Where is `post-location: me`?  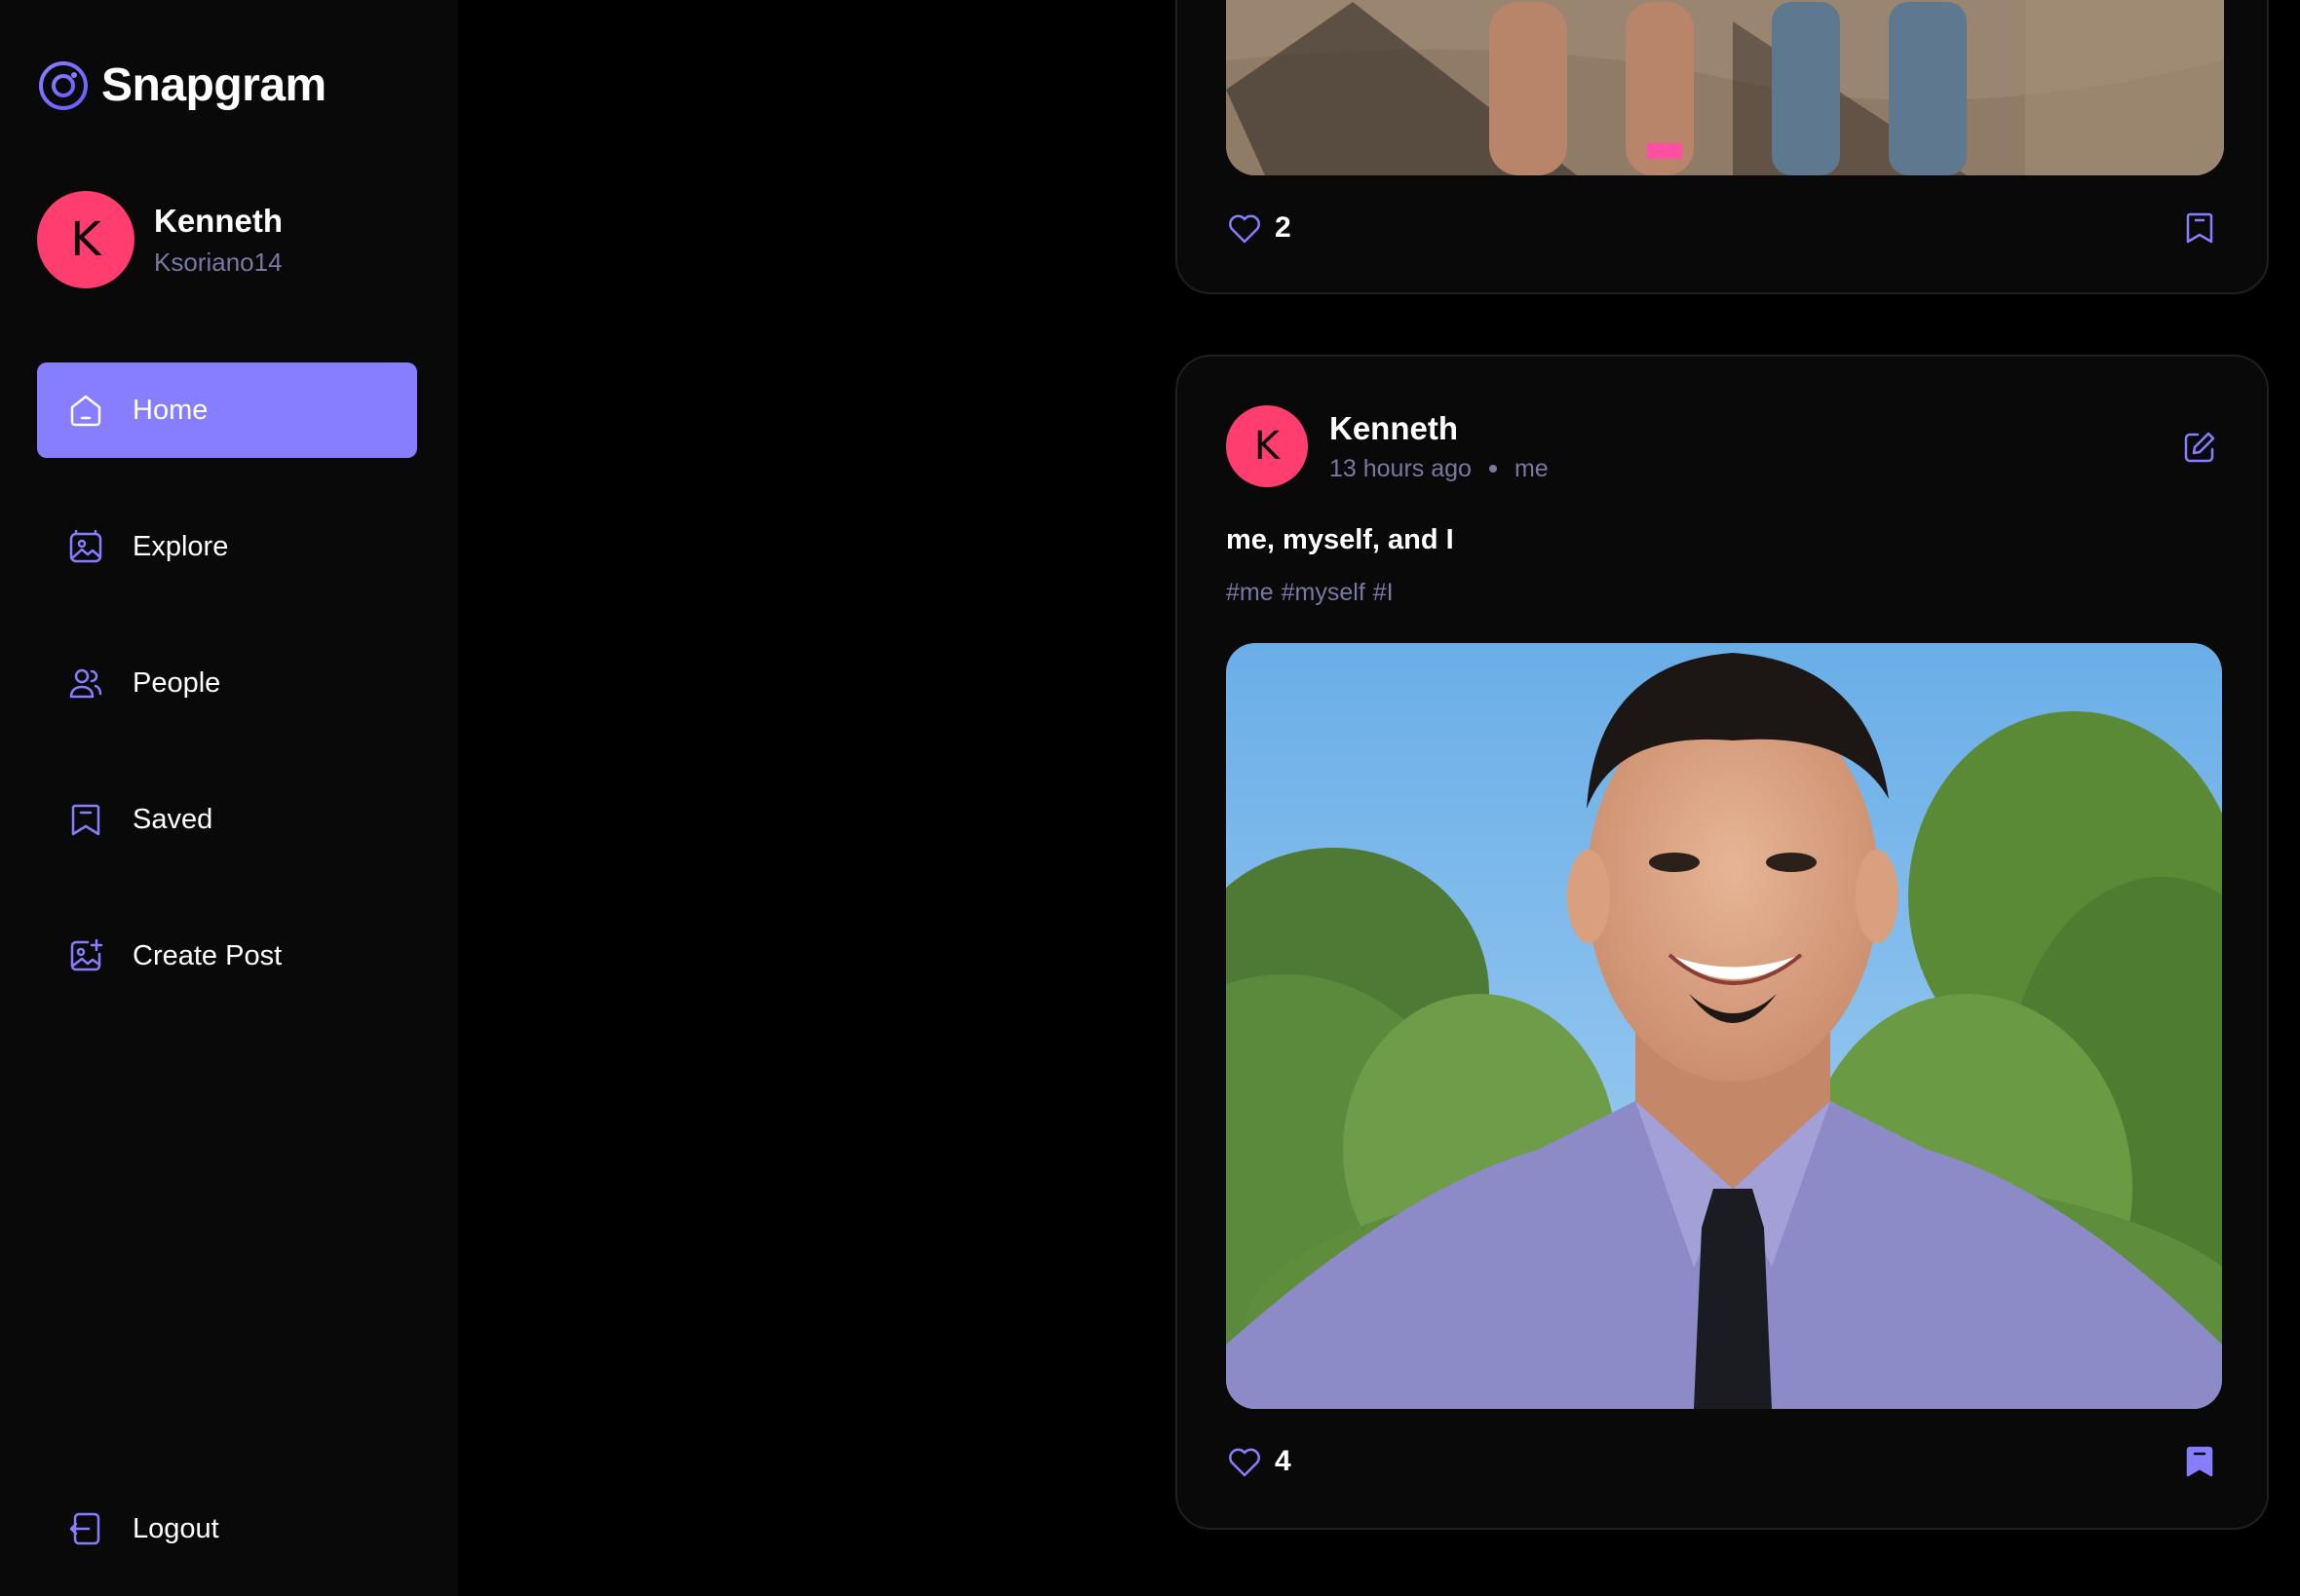
post-location: me is located at coordinates (1532, 468).